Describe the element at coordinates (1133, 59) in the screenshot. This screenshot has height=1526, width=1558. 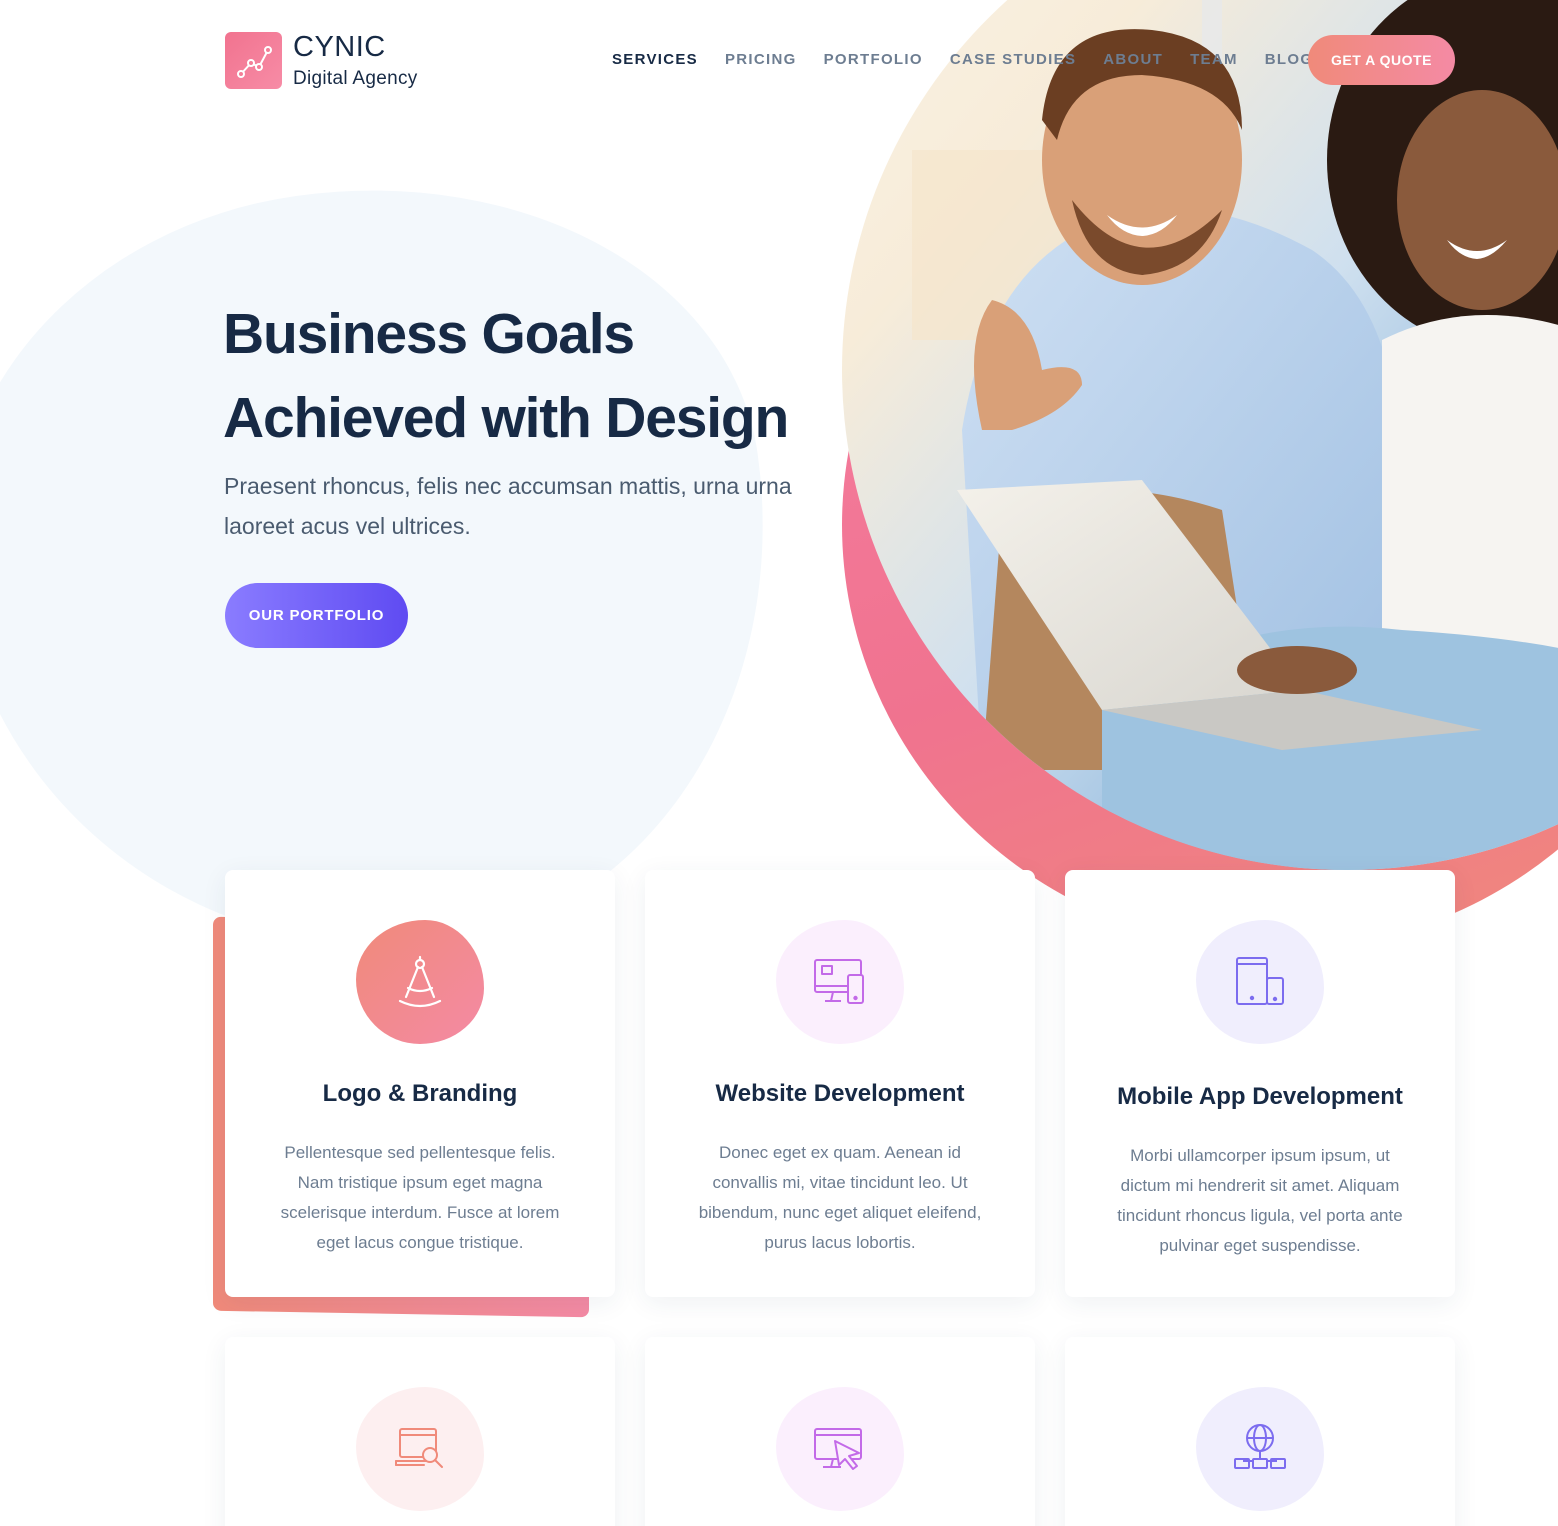
I see `nav-item-about: ABOUT` at that location.